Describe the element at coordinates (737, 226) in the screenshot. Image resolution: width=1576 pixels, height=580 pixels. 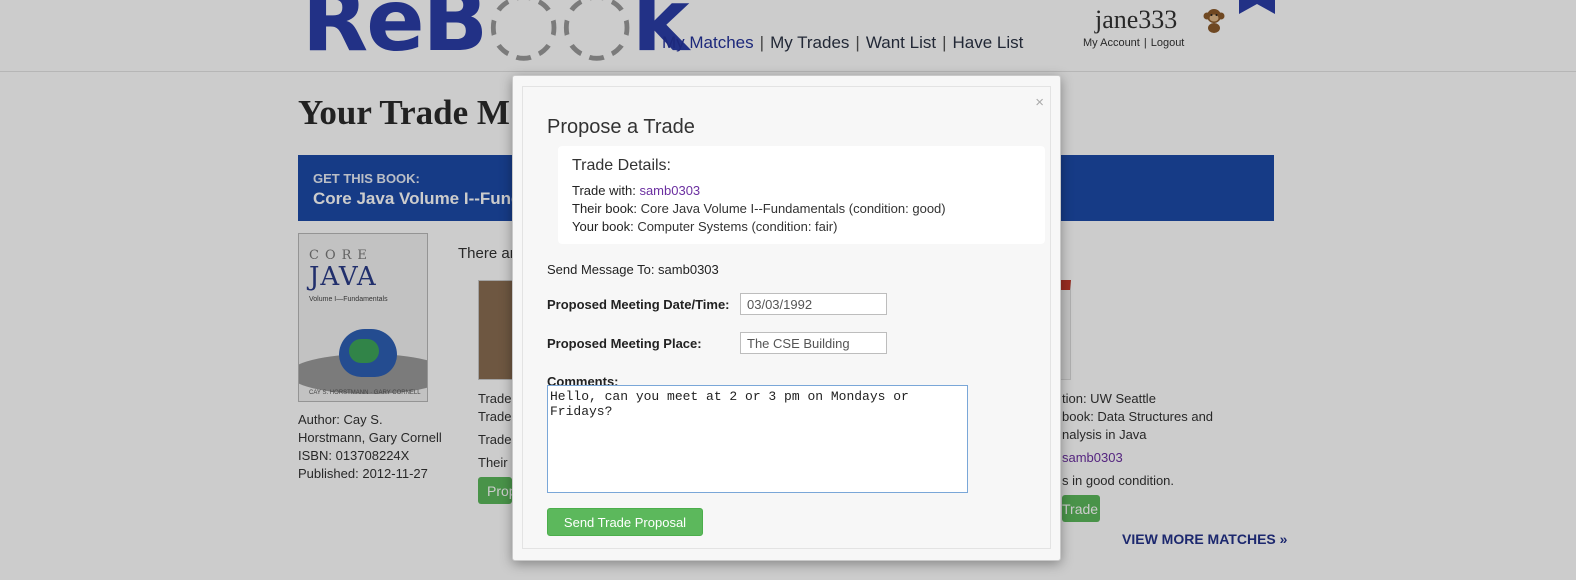
I see `your-book-value: Computer Systems (condition: fair)` at that location.